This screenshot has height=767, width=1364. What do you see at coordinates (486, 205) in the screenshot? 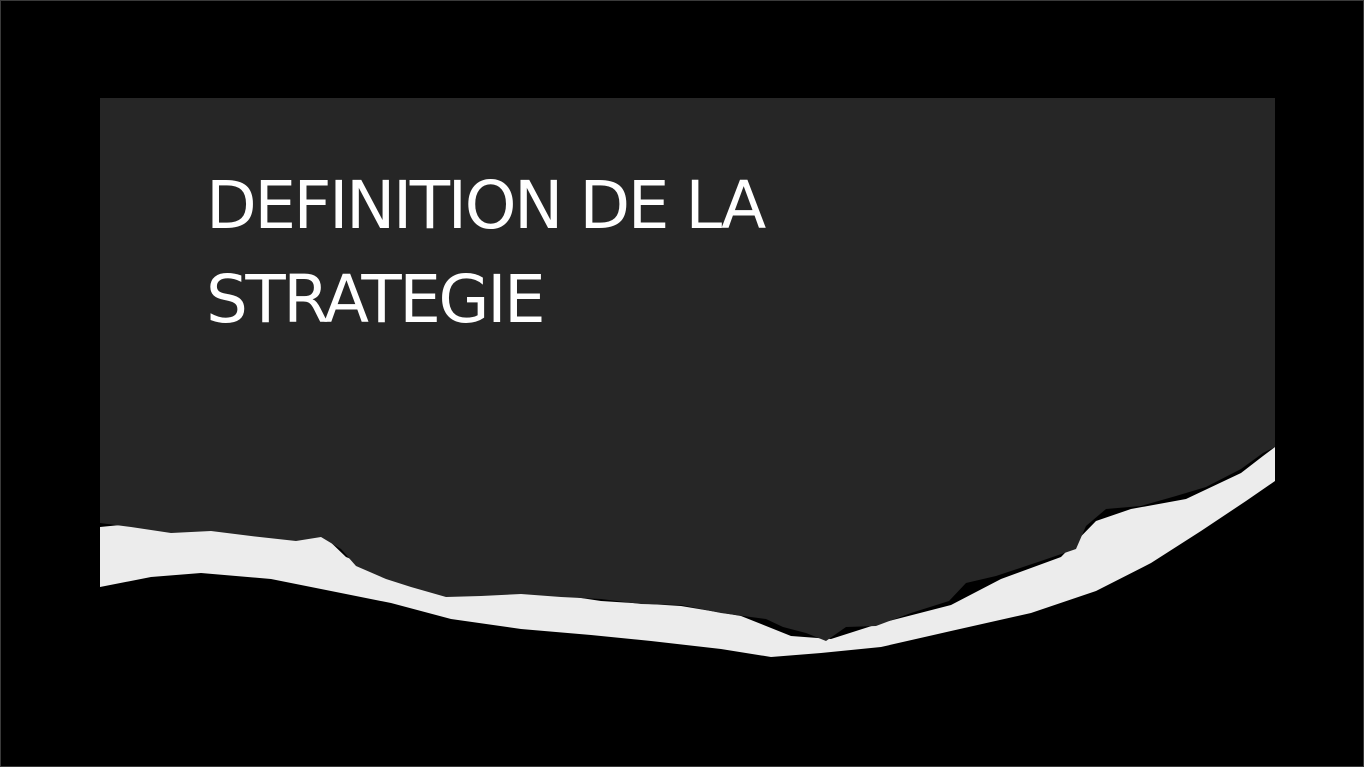
I see `slide-title-line-1: DEFINITION DE LA` at bounding box center [486, 205].